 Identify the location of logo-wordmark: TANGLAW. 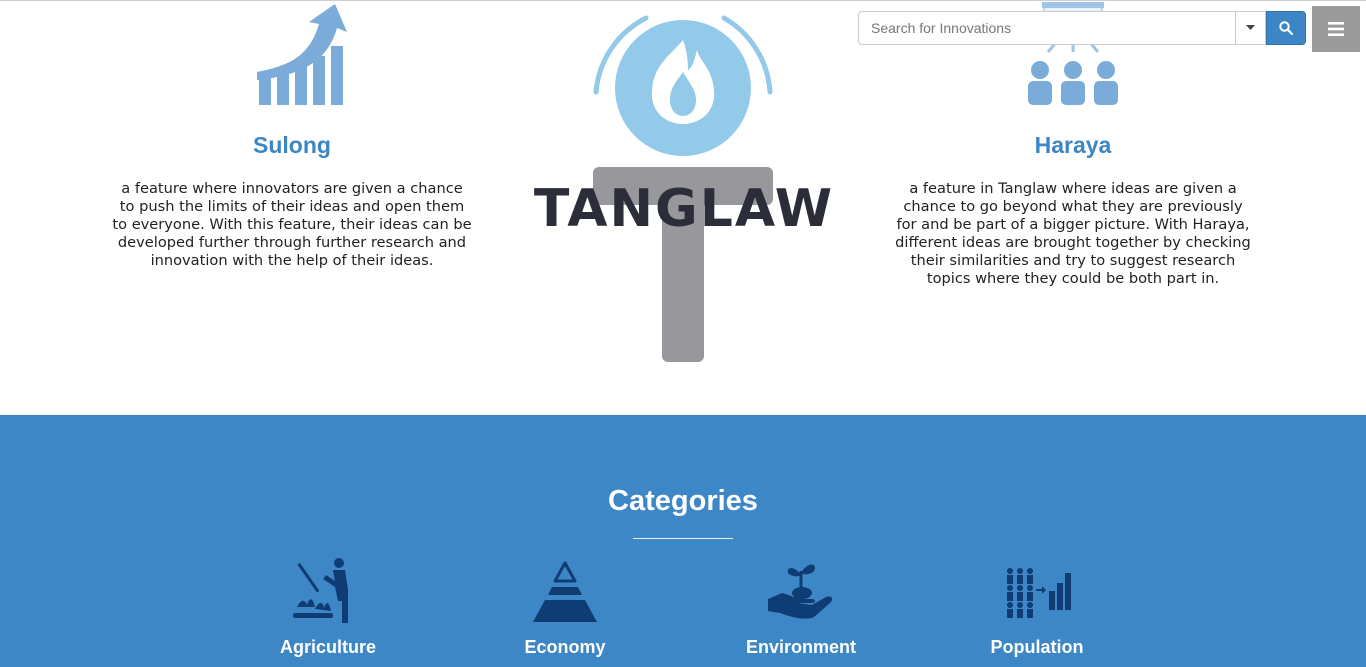
(684, 209).